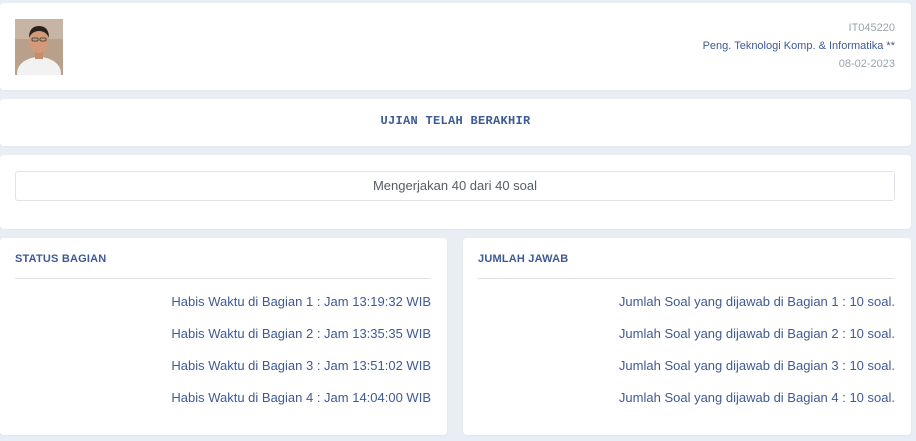  I want to click on section-status-title: STATUS BAGIAN, so click(61, 259).